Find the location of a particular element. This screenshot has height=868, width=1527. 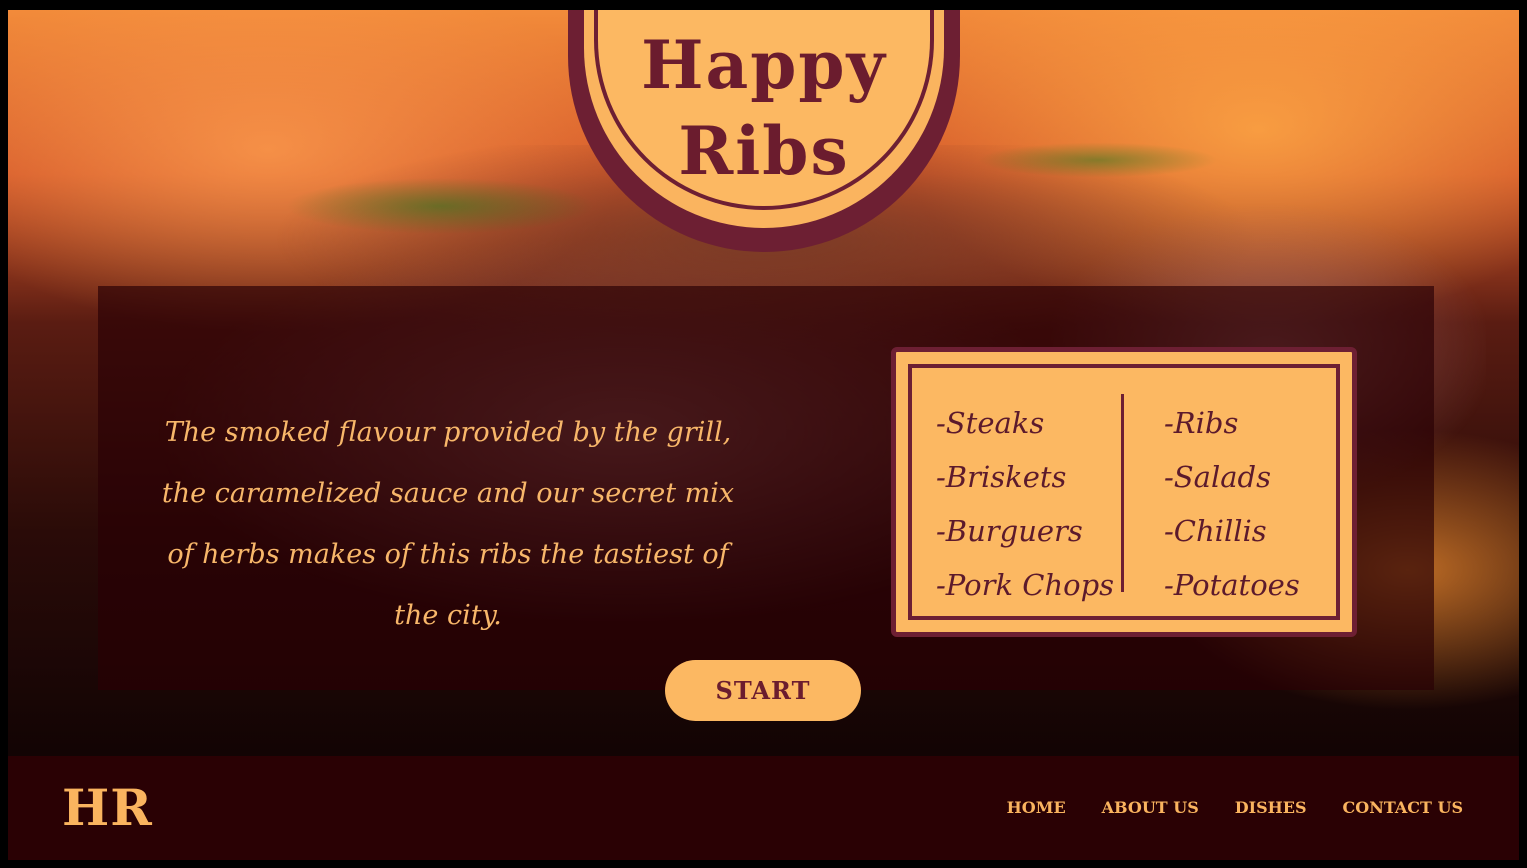

brand-title-line1: Happy is located at coordinates (764, 65).